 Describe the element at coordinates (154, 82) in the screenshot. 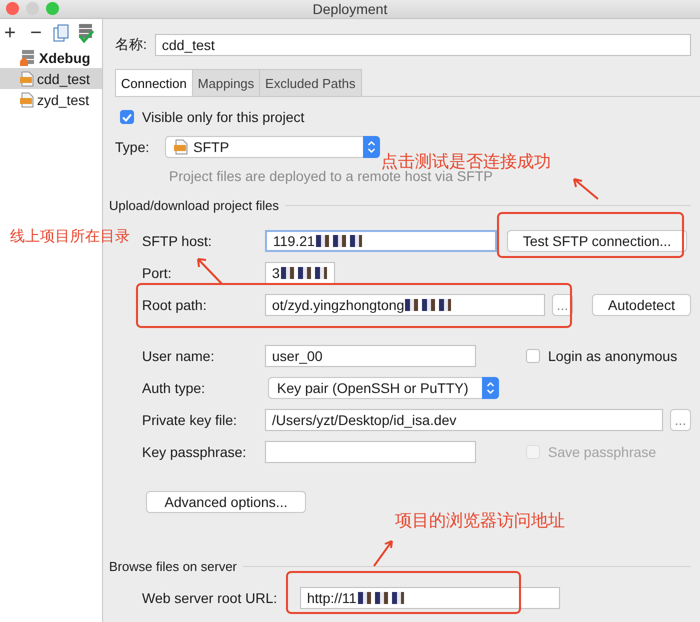

I see `tab: Connection` at that location.